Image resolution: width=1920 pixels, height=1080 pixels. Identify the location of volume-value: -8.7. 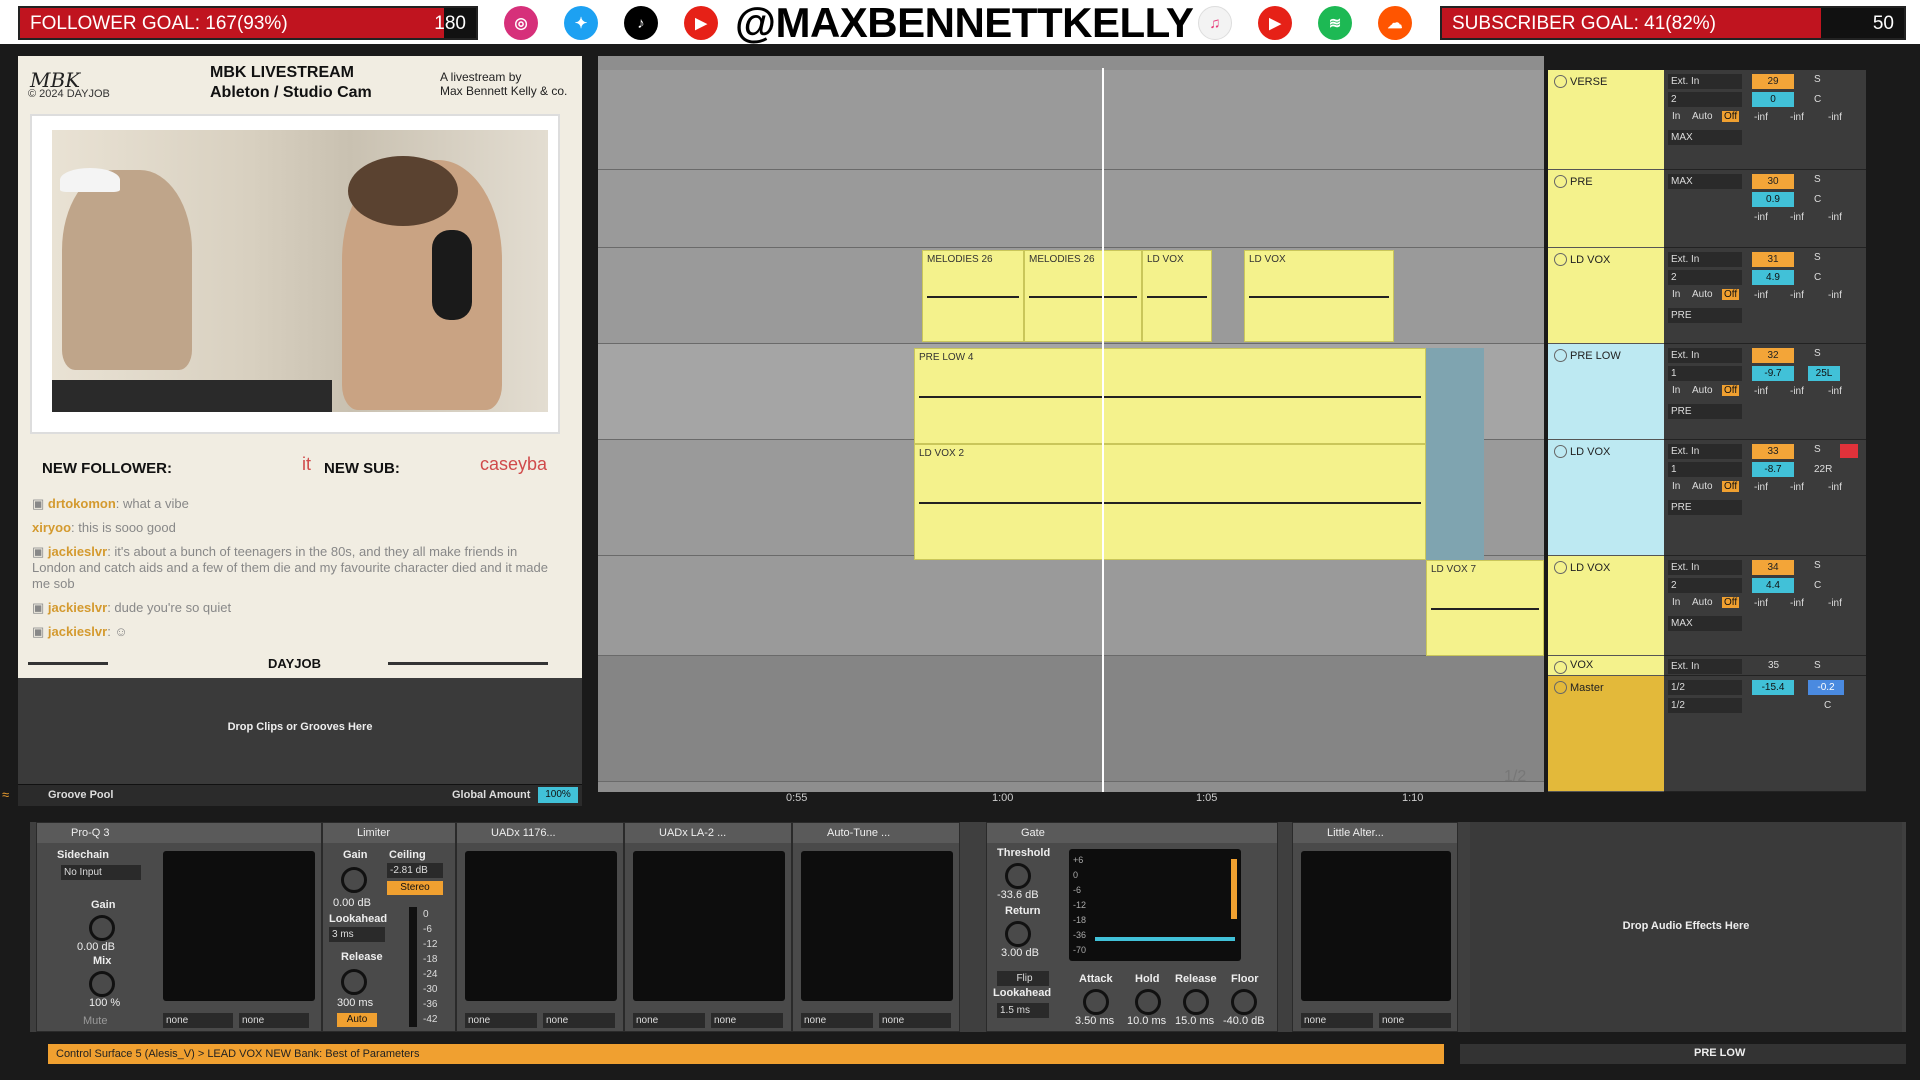
(1773, 469).